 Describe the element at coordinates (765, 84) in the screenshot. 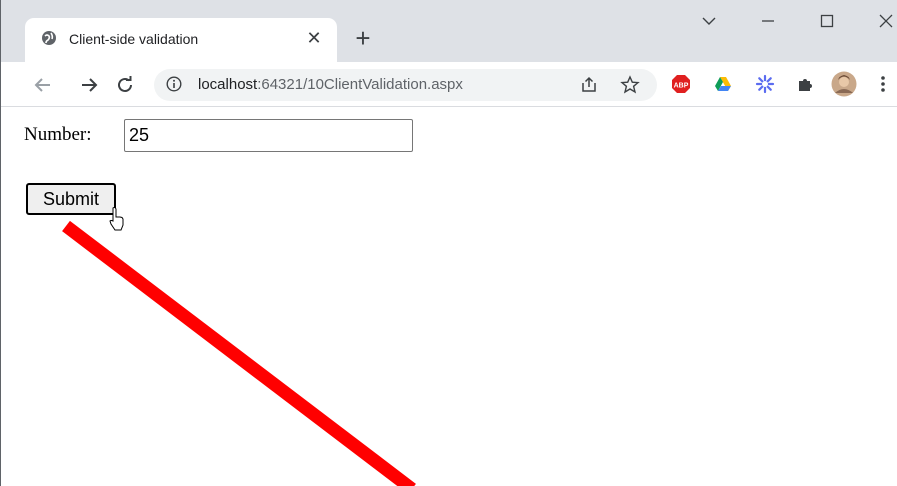

I see `sparkle-extension-icon` at that location.